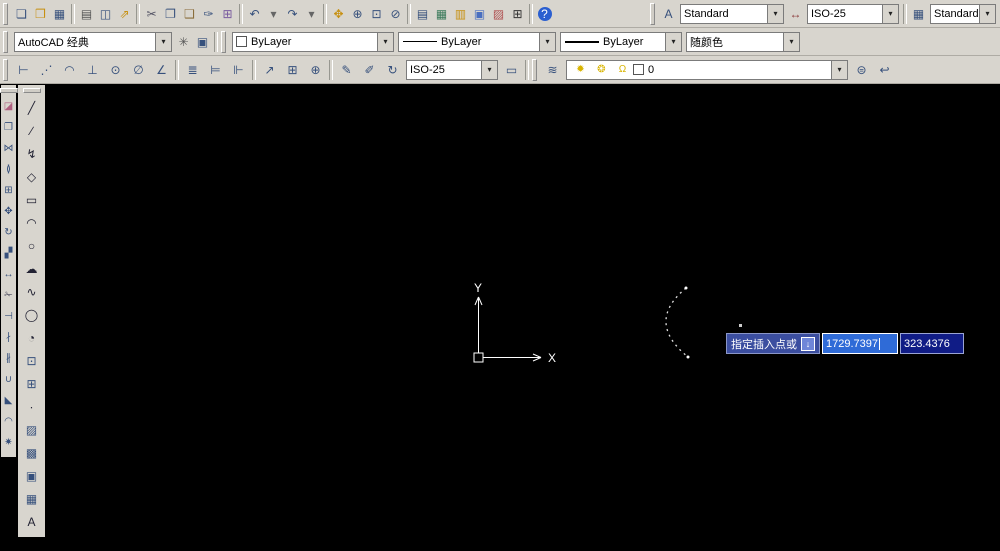 The width and height of the screenshot is (1000, 551). Describe the element at coordinates (21, 14) in the screenshot. I see `new-button: ❏` at that location.